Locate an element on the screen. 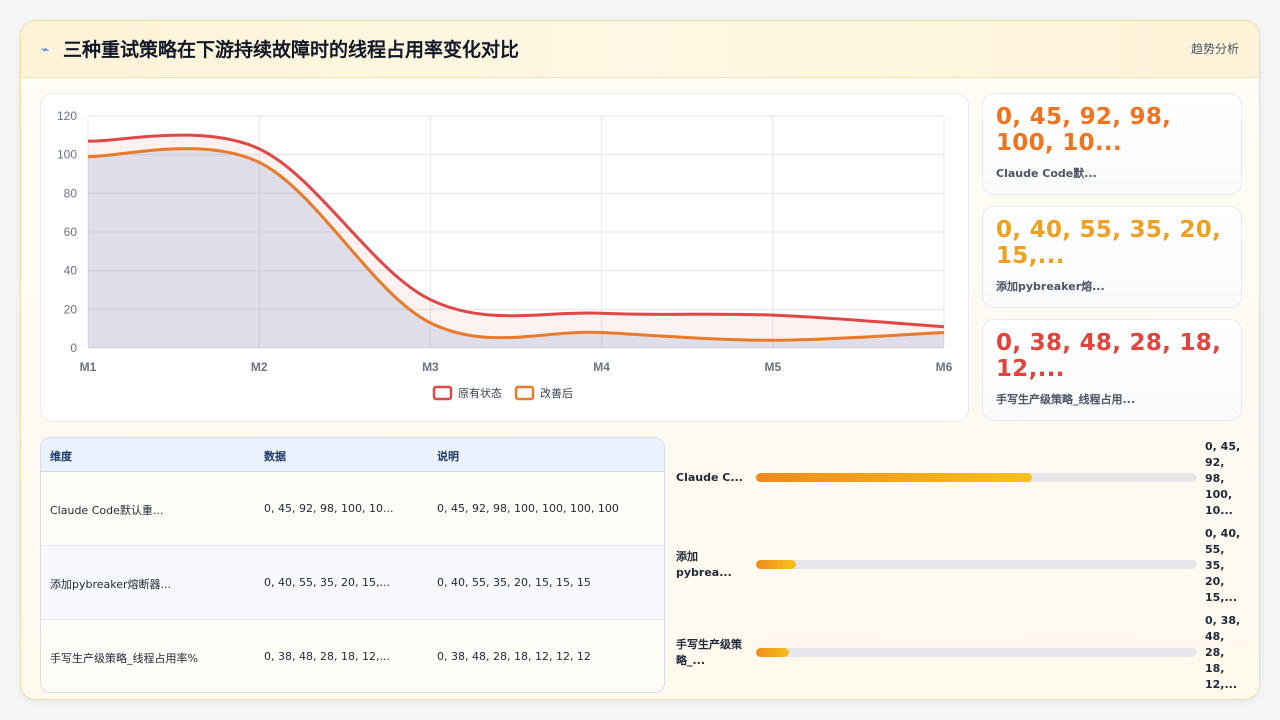 This screenshot has width=1280, height=720. column-header-data: 数据 is located at coordinates (275, 456).